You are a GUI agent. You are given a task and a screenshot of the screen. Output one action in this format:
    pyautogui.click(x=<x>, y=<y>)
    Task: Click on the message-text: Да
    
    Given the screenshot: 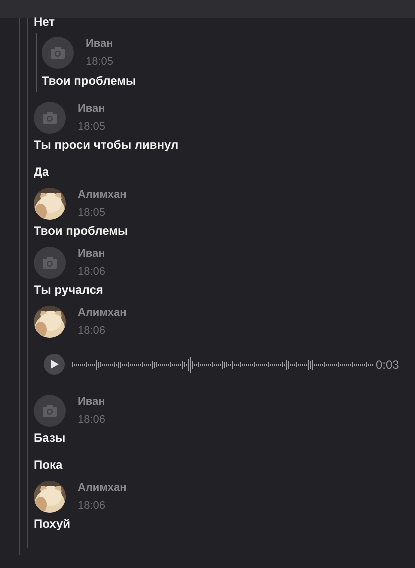 What is the action you would take?
    pyautogui.click(x=42, y=172)
    